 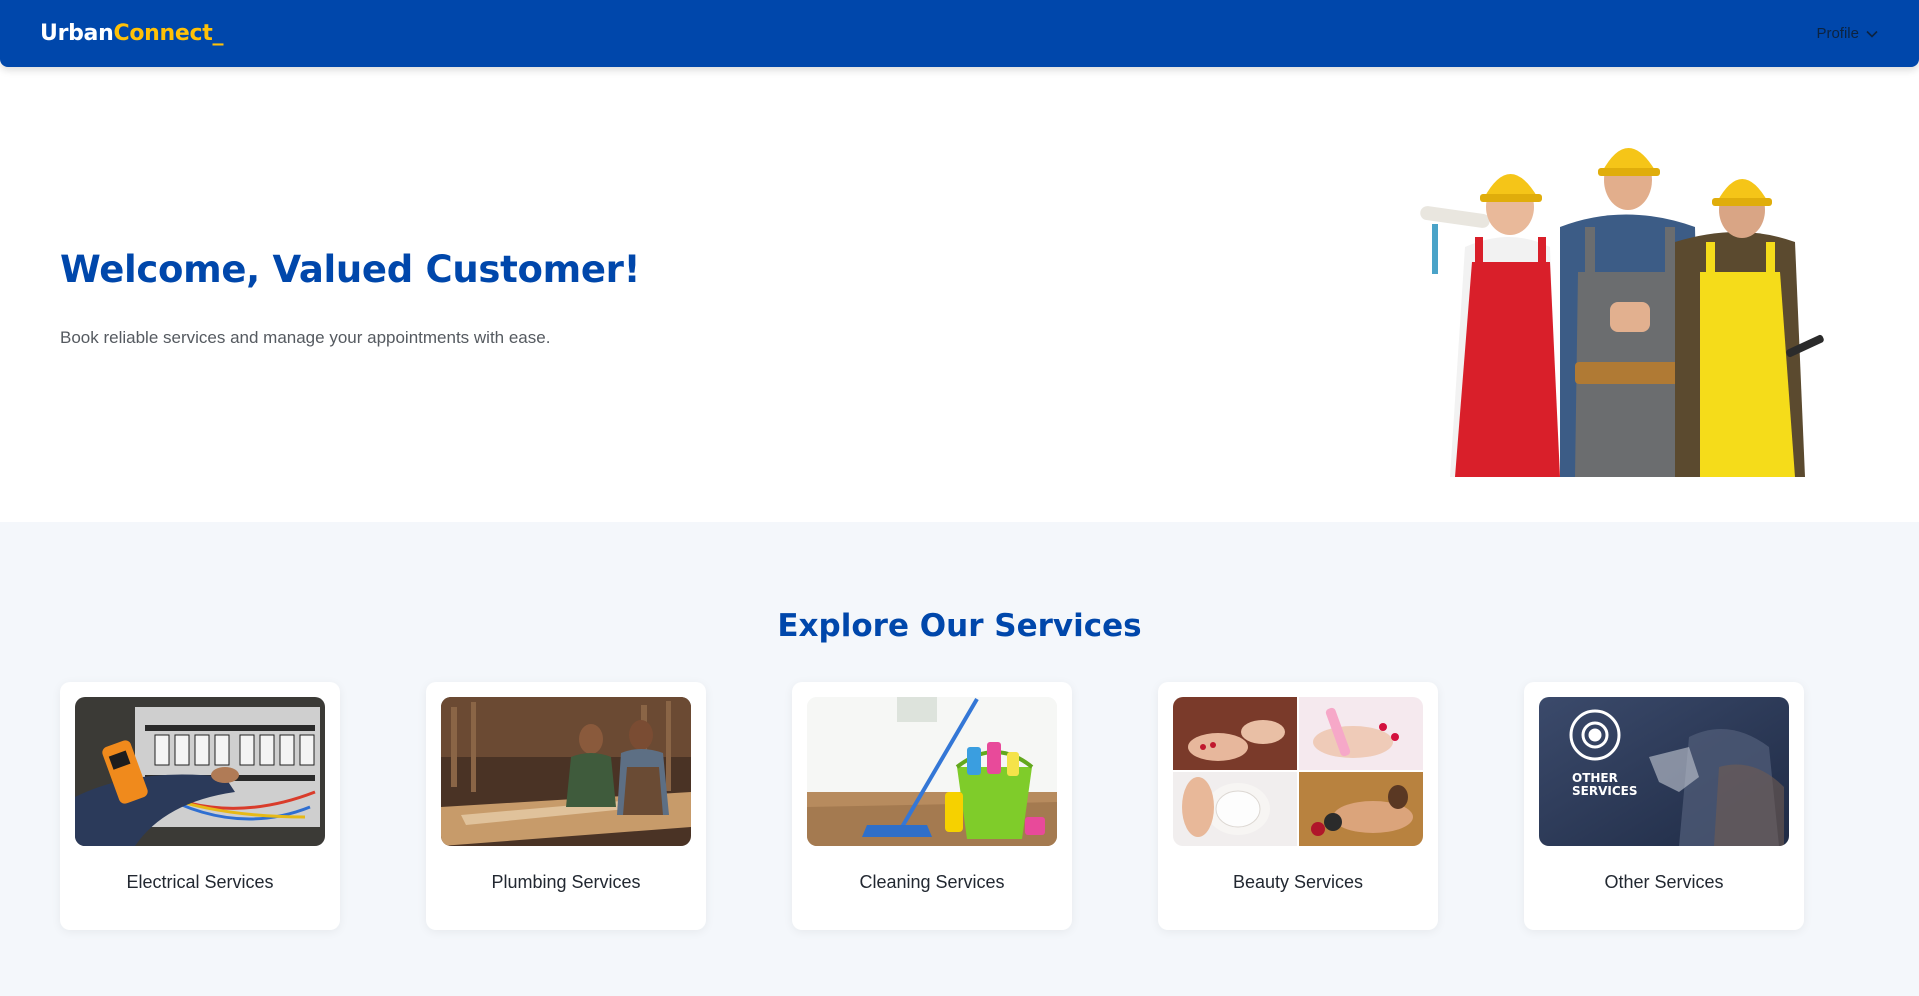 I want to click on plumbing-services-image, so click(x=566, y=771).